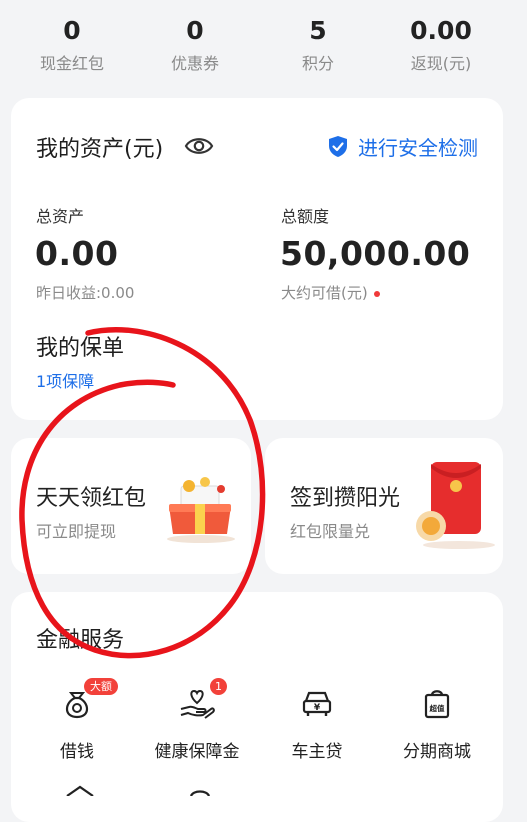  I want to click on stat-value: 5, so click(318, 30).